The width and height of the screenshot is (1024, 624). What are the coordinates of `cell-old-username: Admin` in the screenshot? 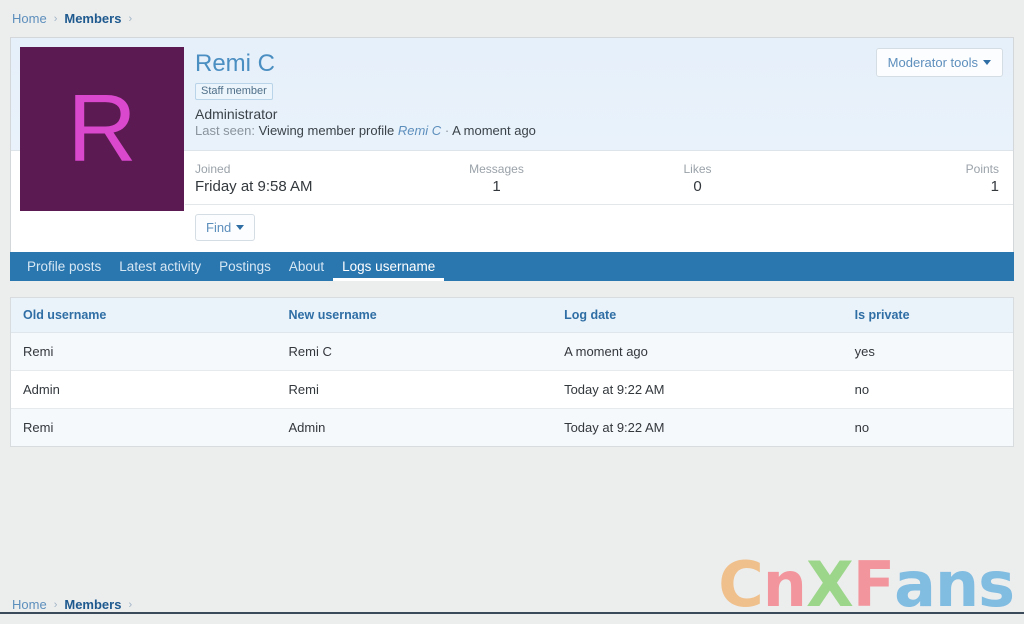 It's located at (144, 389).